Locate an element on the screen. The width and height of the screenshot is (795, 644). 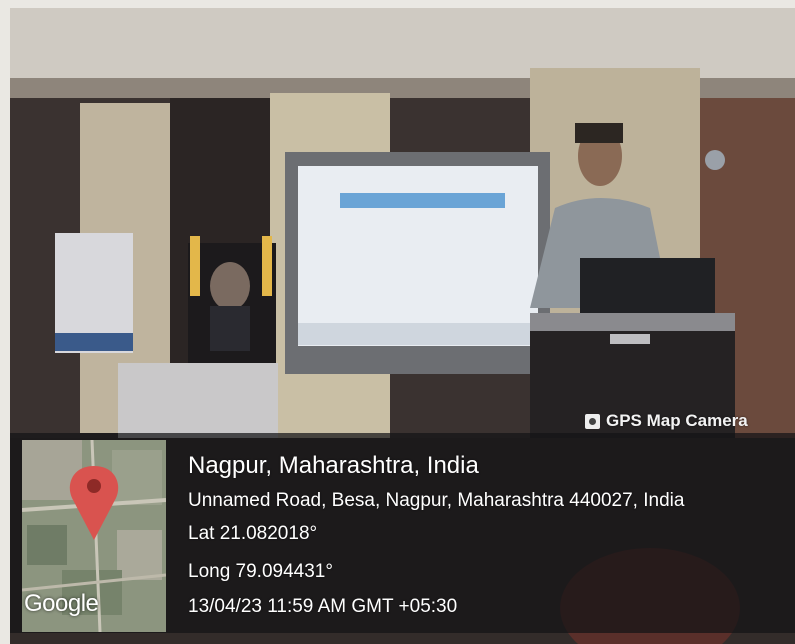
badge-label: GPS Map Camera is located at coordinates (677, 420).